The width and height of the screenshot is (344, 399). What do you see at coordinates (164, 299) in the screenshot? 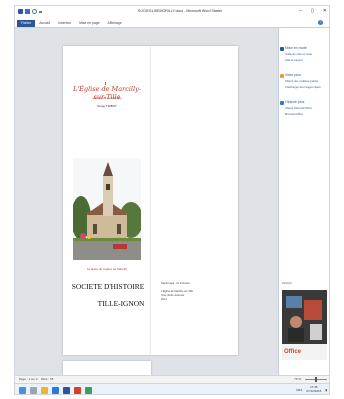
I see `right-page-line: 2014` at bounding box center [164, 299].